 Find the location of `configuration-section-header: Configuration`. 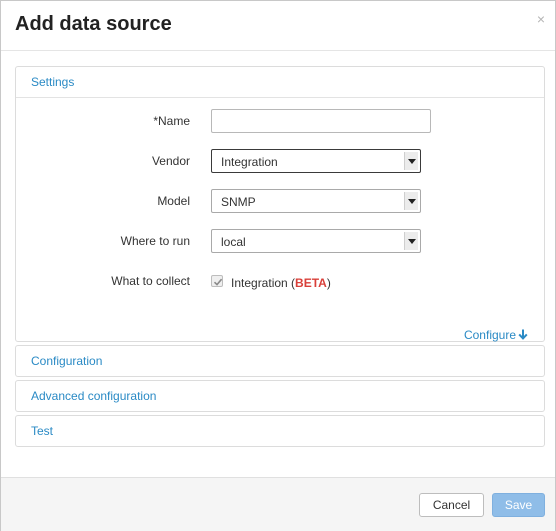

configuration-section-header: Configuration is located at coordinates (280, 361).